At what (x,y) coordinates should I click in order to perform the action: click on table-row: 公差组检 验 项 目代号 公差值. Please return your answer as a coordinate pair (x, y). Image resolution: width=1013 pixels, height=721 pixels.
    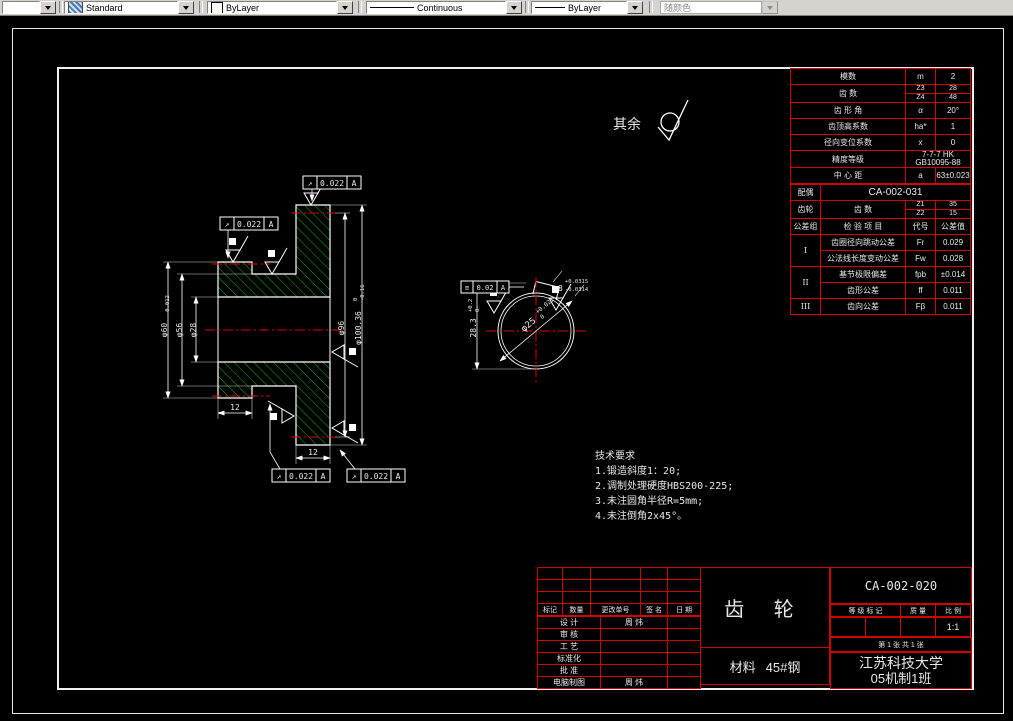
    Looking at the image, I should click on (881, 226).